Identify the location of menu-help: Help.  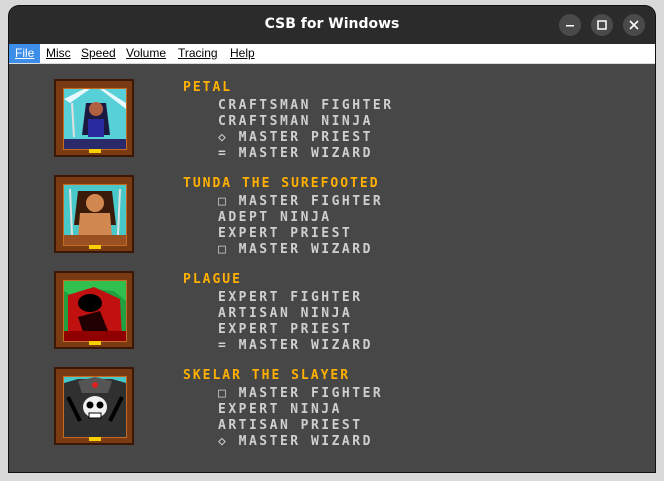
(242, 53).